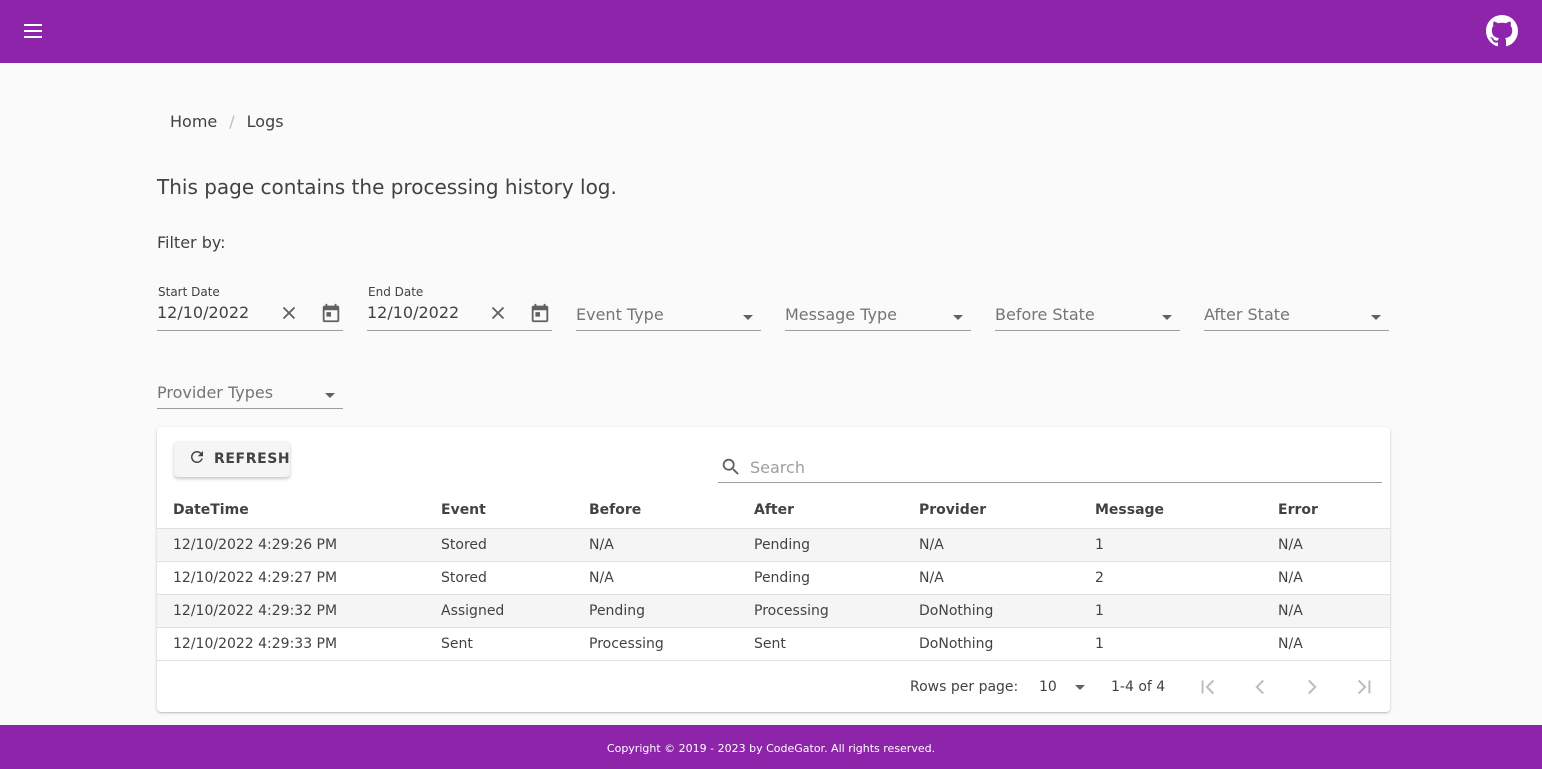  What do you see at coordinates (291, 644) in the screenshot?
I see `table-cell: 12/10/2022 4:29:33 PM` at bounding box center [291, 644].